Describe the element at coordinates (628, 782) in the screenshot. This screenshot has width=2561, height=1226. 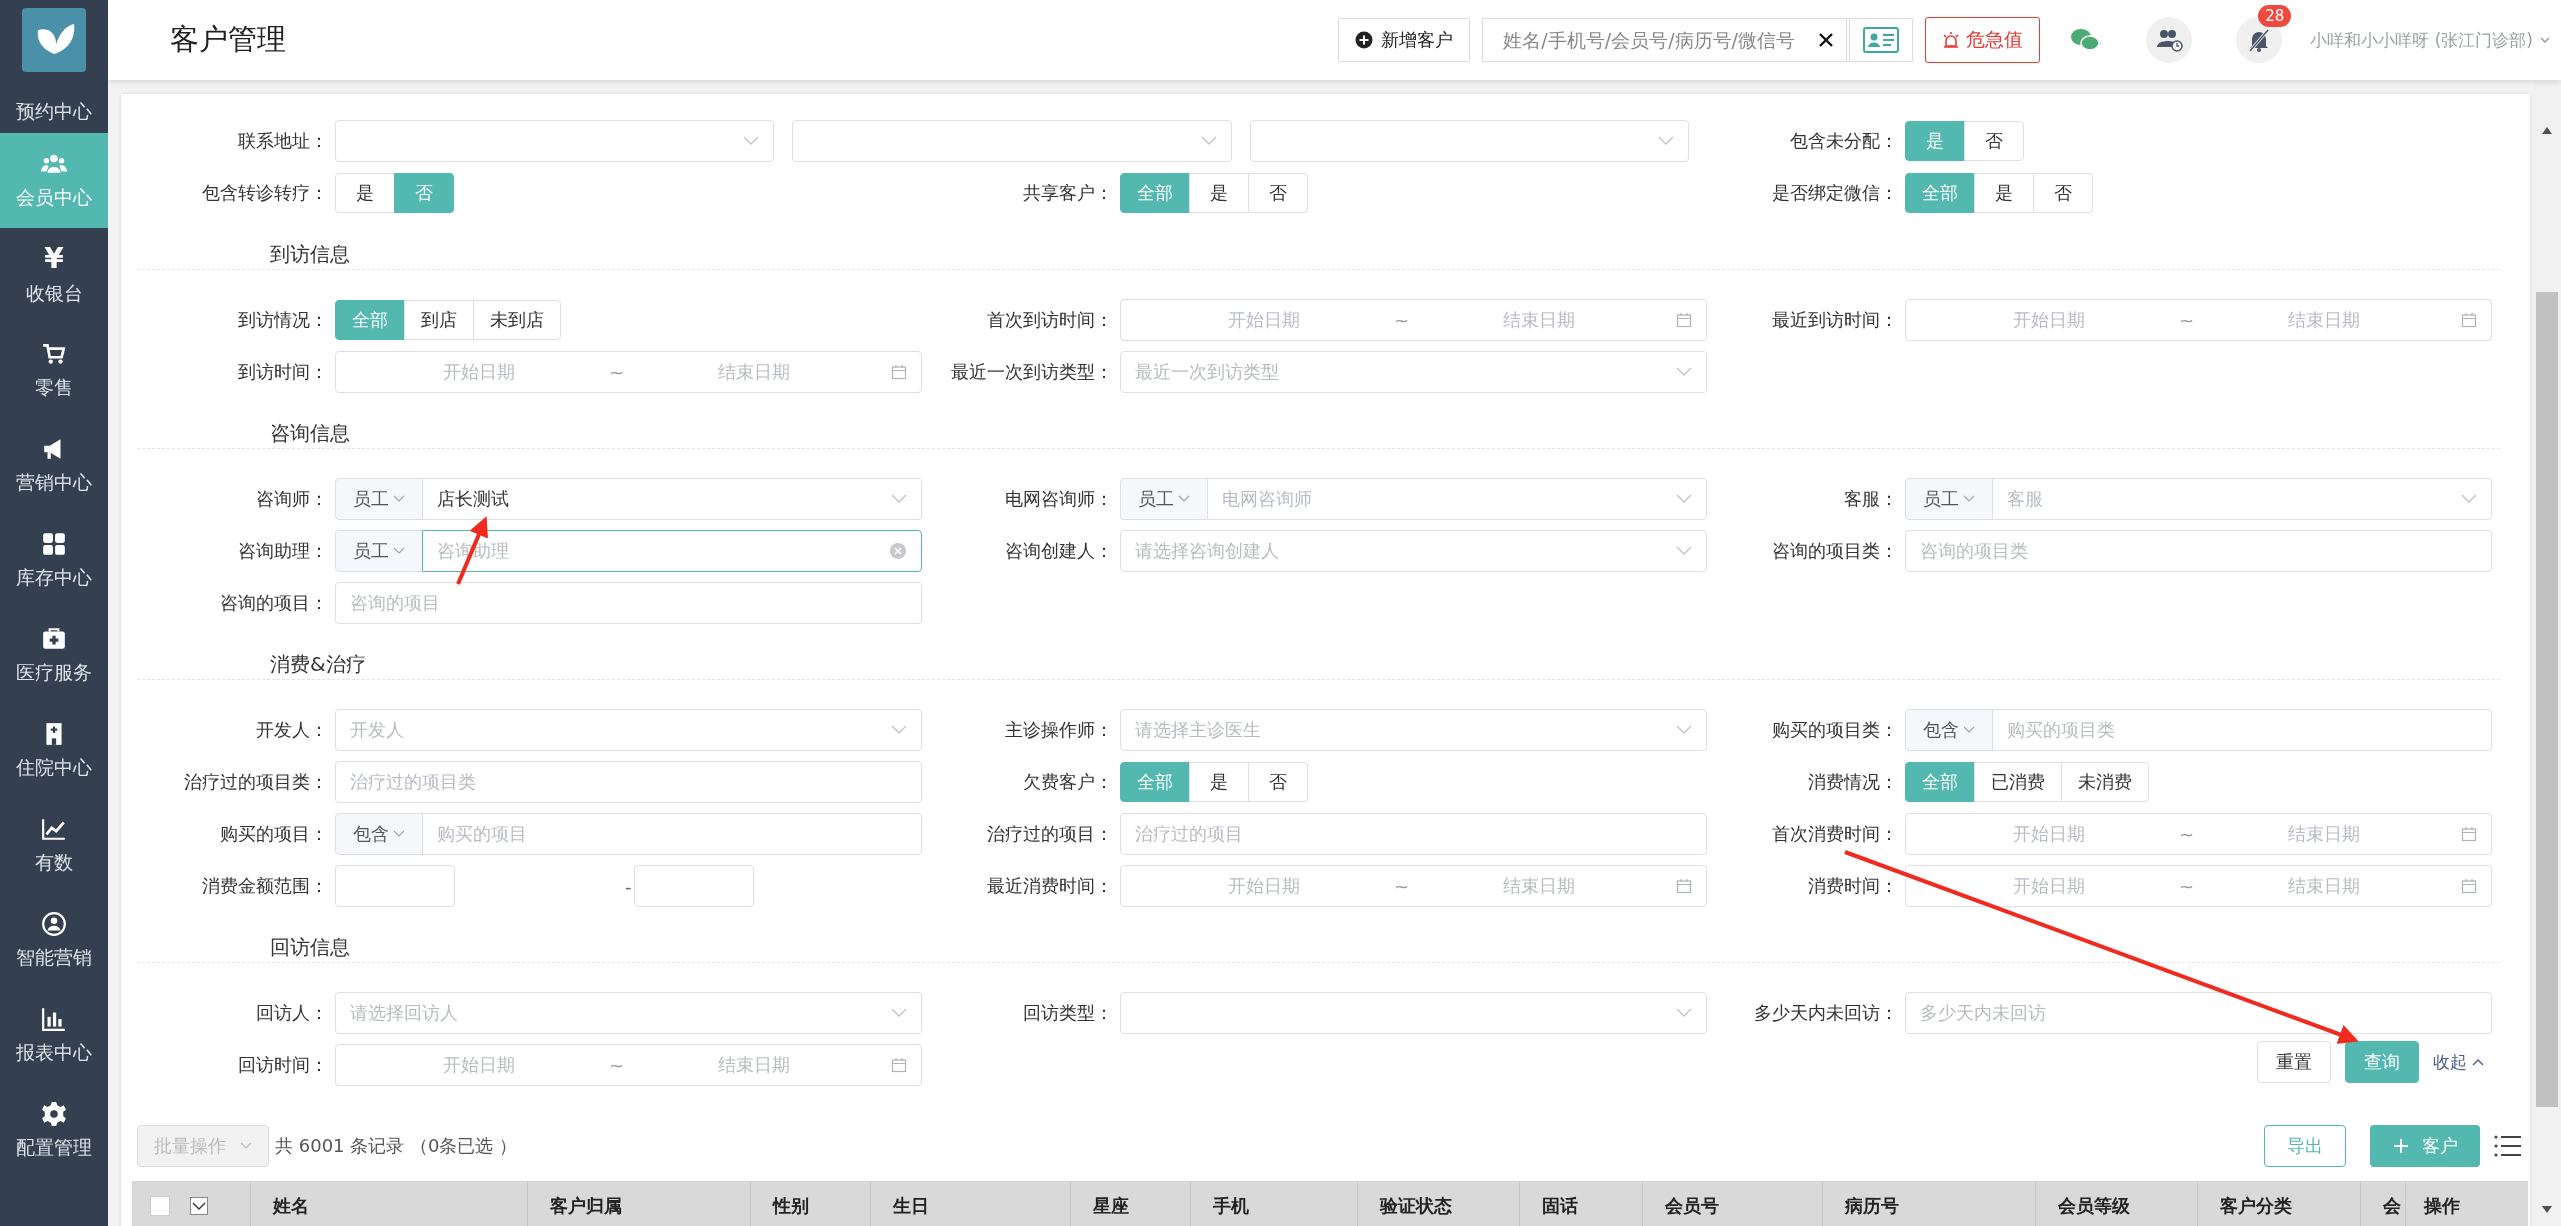
I see `text-field: 治疗过的项目类` at that location.